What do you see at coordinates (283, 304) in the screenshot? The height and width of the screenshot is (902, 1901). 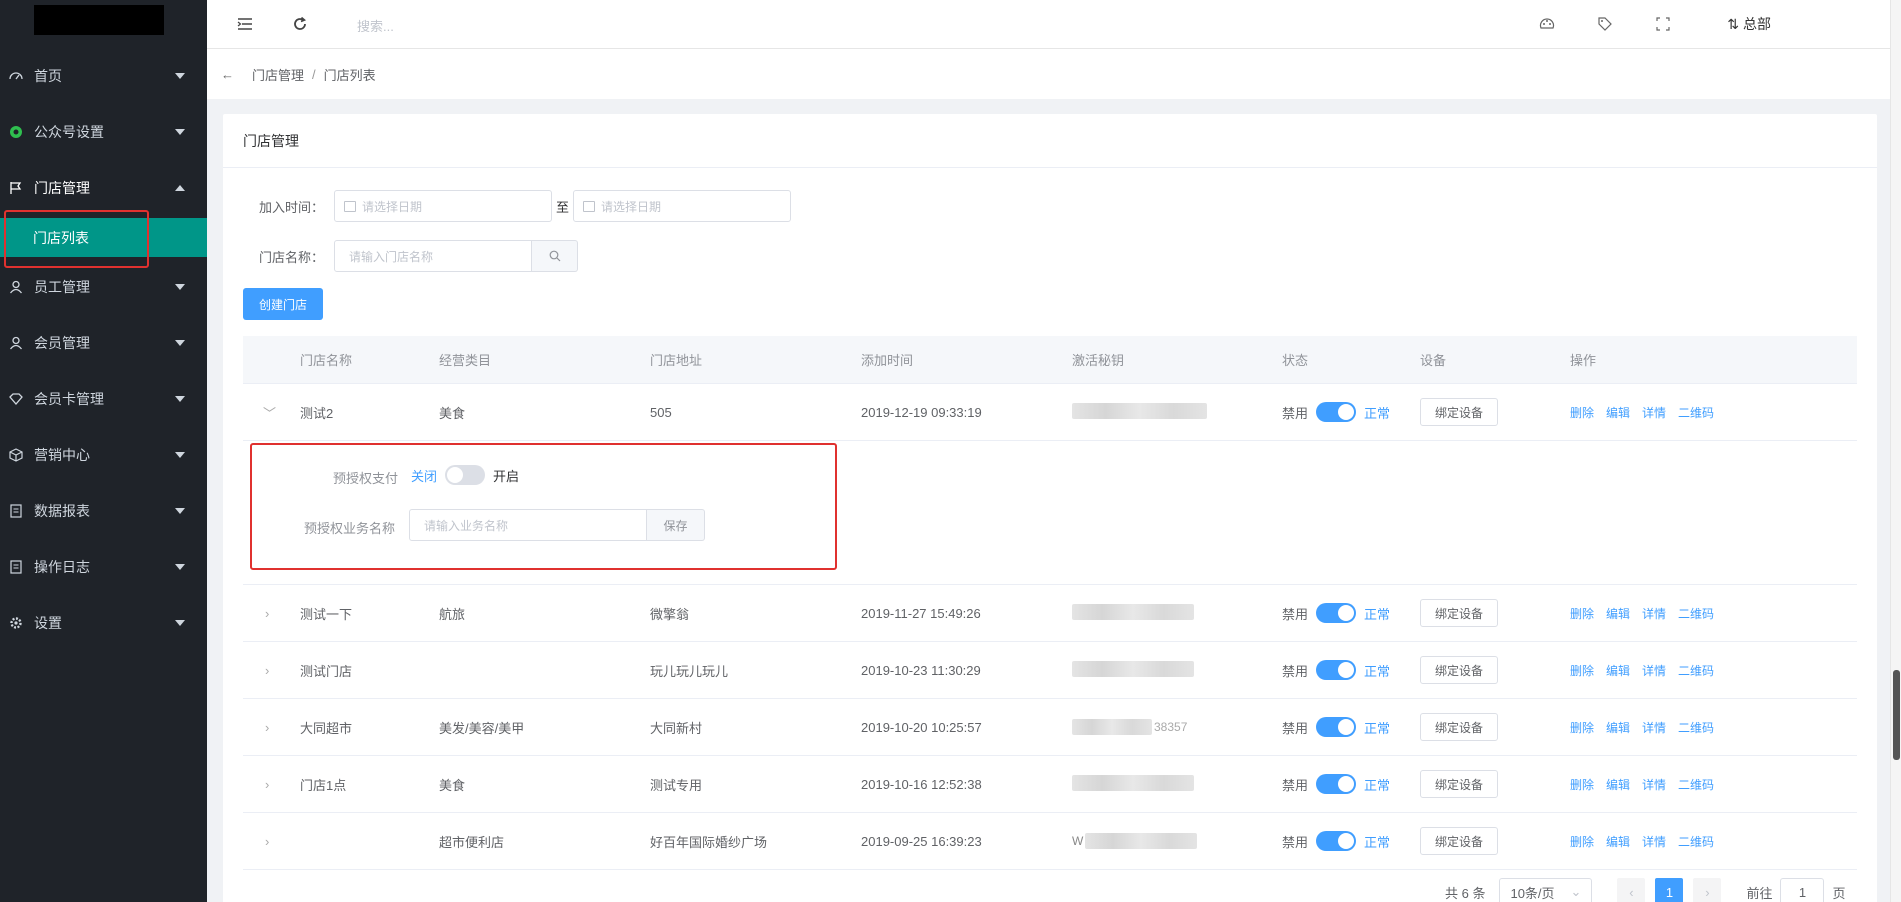 I see `create-store-button: 创建门店` at bounding box center [283, 304].